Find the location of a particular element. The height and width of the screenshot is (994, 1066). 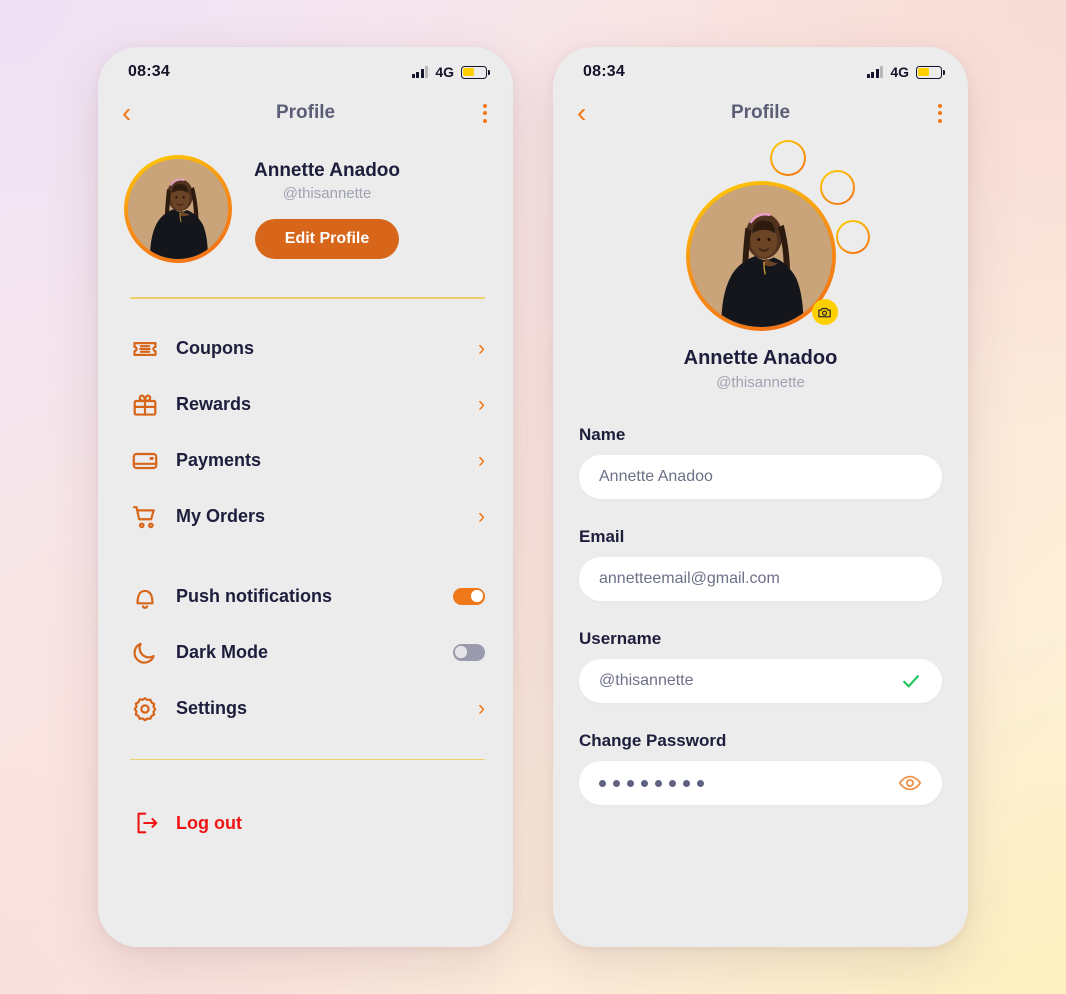

check-icon is located at coordinates (911, 681).